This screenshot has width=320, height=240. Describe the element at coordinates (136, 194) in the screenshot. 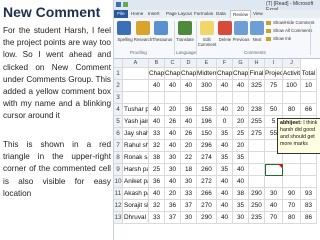

I see `student-name-cell: Akash patil` at that location.